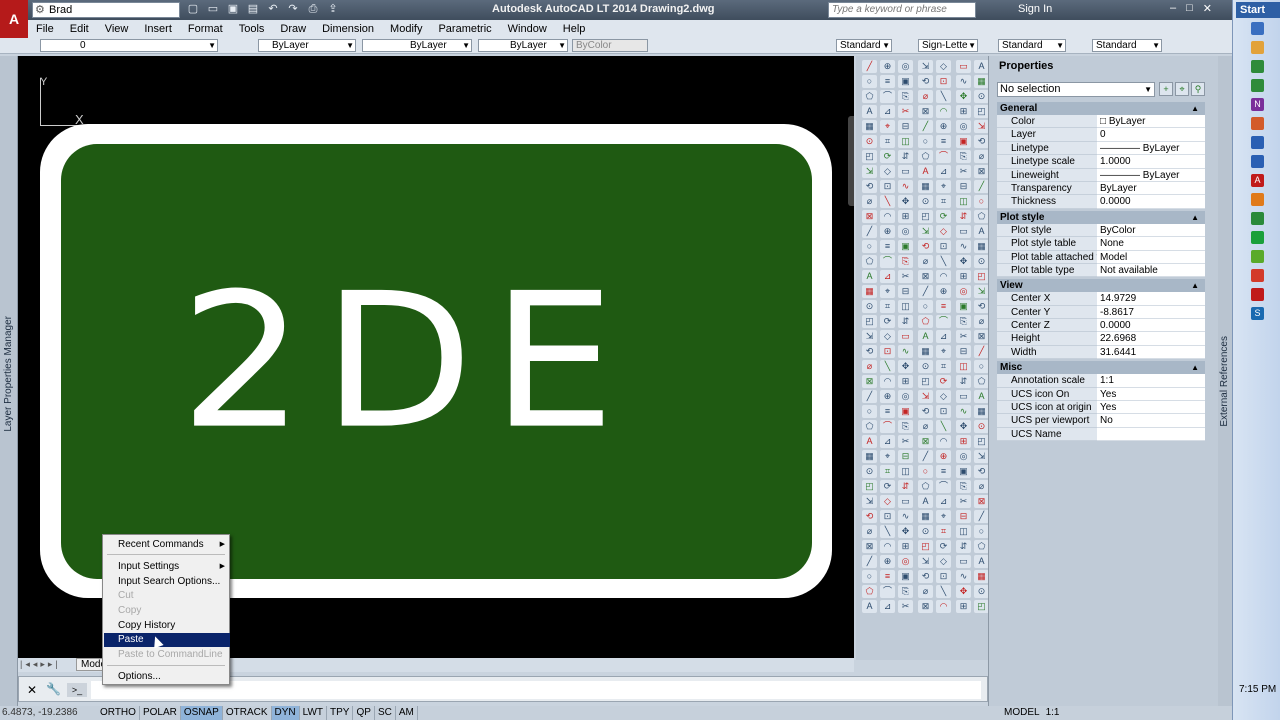 The width and height of the screenshot is (1280, 720). Describe the element at coordinates (943, 216) in the screenshot. I see `tool-button-icon: ⟳` at that location.